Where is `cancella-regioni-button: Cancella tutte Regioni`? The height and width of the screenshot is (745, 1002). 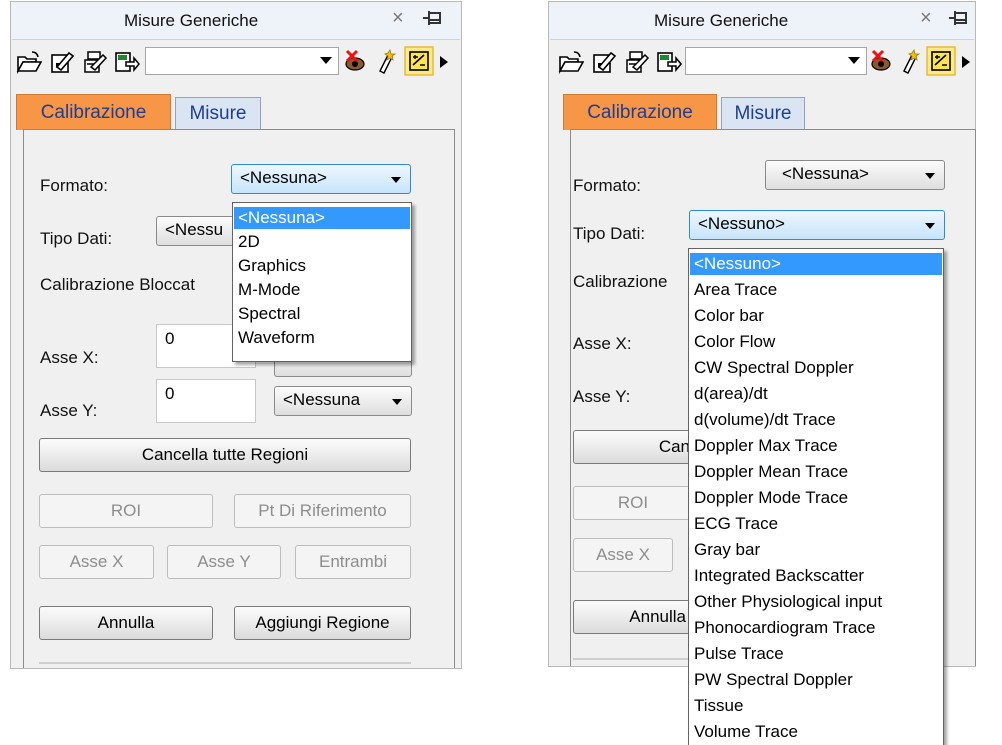
cancella-regioni-button: Cancella tutte Regioni is located at coordinates (225, 455).